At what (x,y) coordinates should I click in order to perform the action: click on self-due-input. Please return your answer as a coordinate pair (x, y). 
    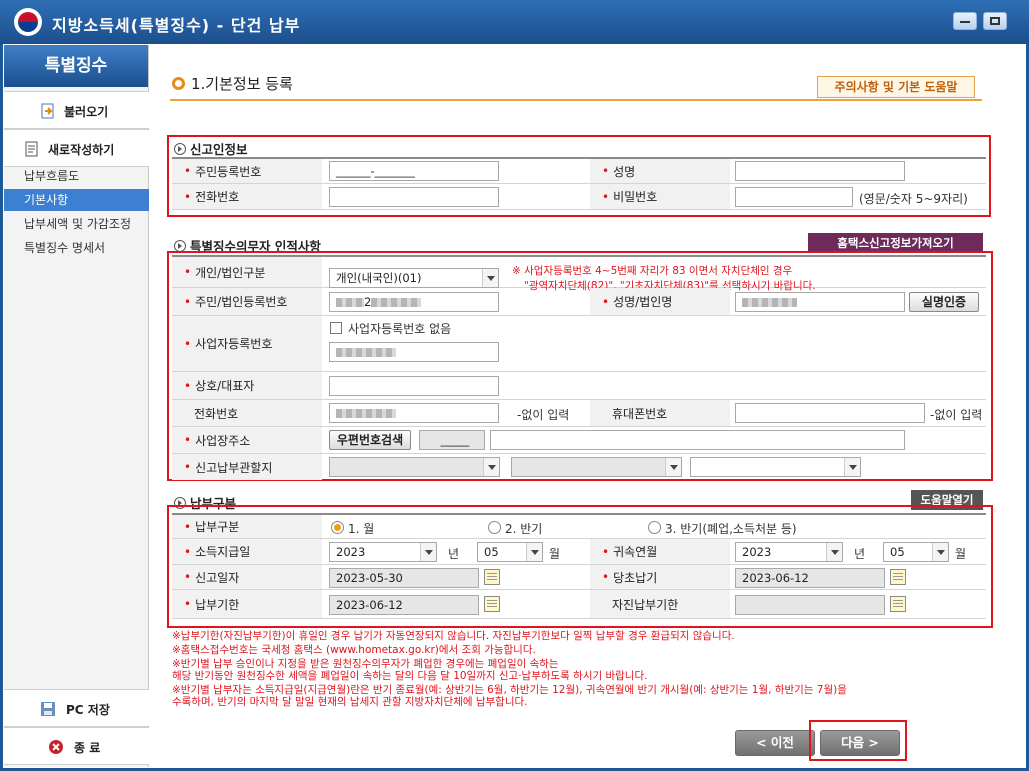
    Looking at the image, I should click on (810, 605).